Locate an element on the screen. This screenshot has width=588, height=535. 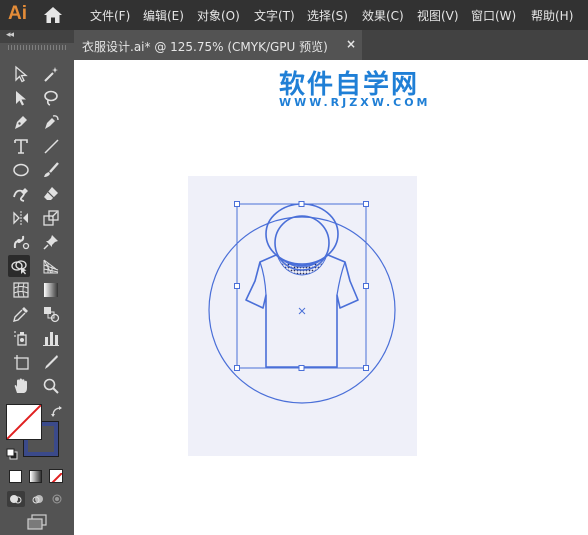
gradient-mode-button is located at coordinates (35, 476).